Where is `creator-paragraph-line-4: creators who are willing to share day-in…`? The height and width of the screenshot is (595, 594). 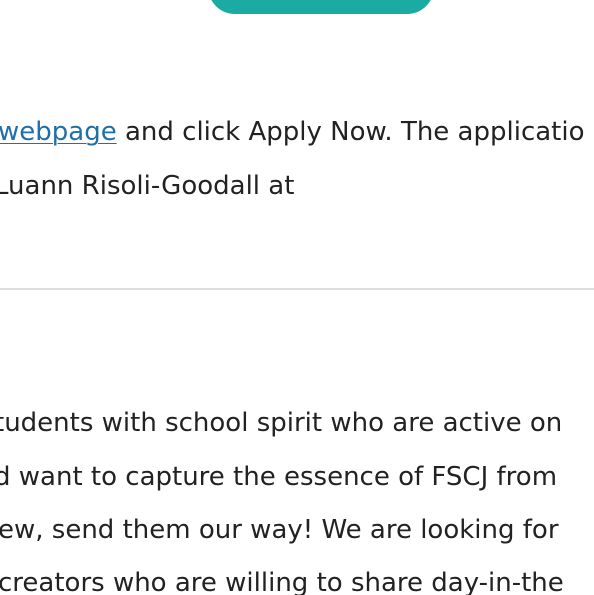
creator-paragraph-line-4: creators who are willing to share day-in… is located at coordinates (282, 581).